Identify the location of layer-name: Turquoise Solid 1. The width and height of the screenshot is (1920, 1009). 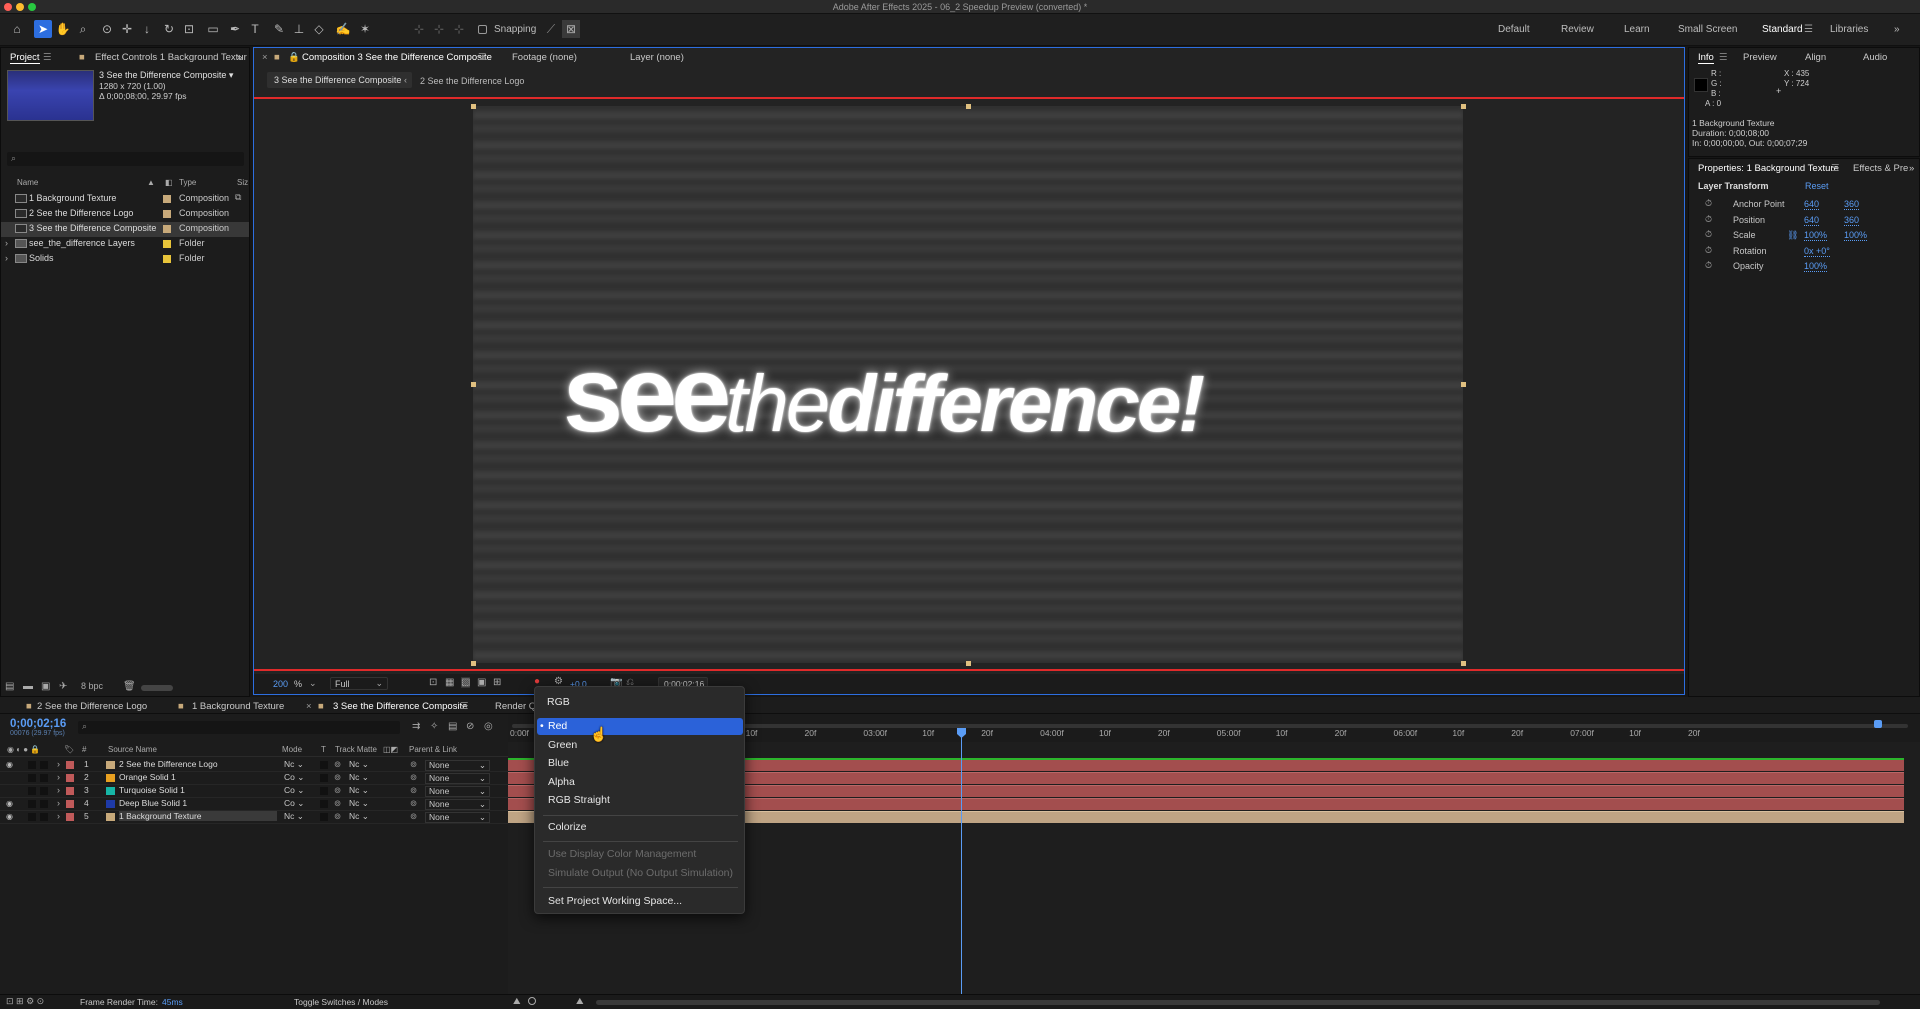
(152, 790).